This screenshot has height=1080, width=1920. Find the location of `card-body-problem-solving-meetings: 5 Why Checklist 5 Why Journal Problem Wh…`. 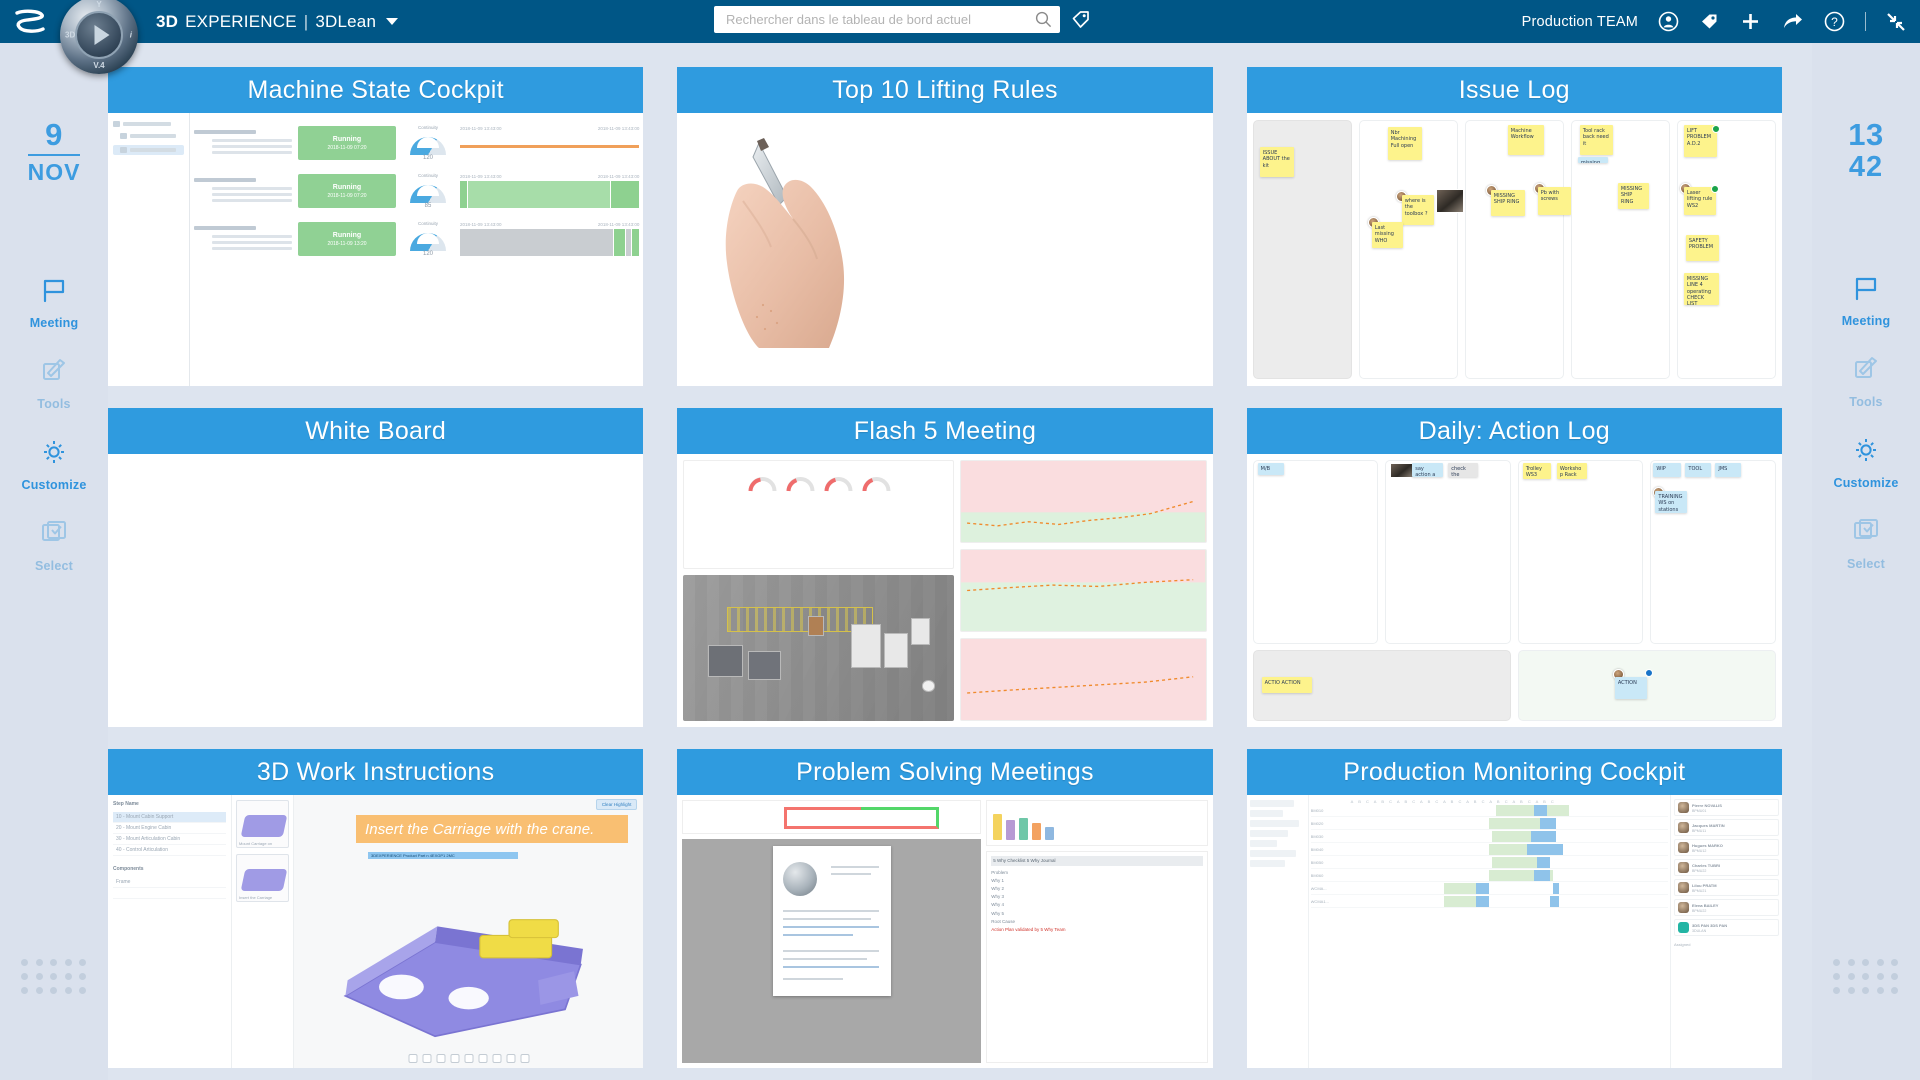

card-body-problem-solving-meetings: 5 Why Checklist 5 Why Journal Problem Wh… is located at coordinates (945, 931).